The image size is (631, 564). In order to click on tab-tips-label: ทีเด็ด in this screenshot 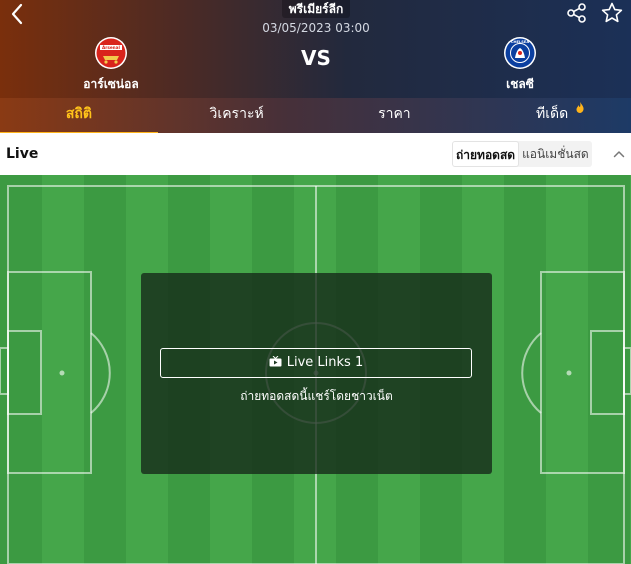, I will do `click(552, 114)`.